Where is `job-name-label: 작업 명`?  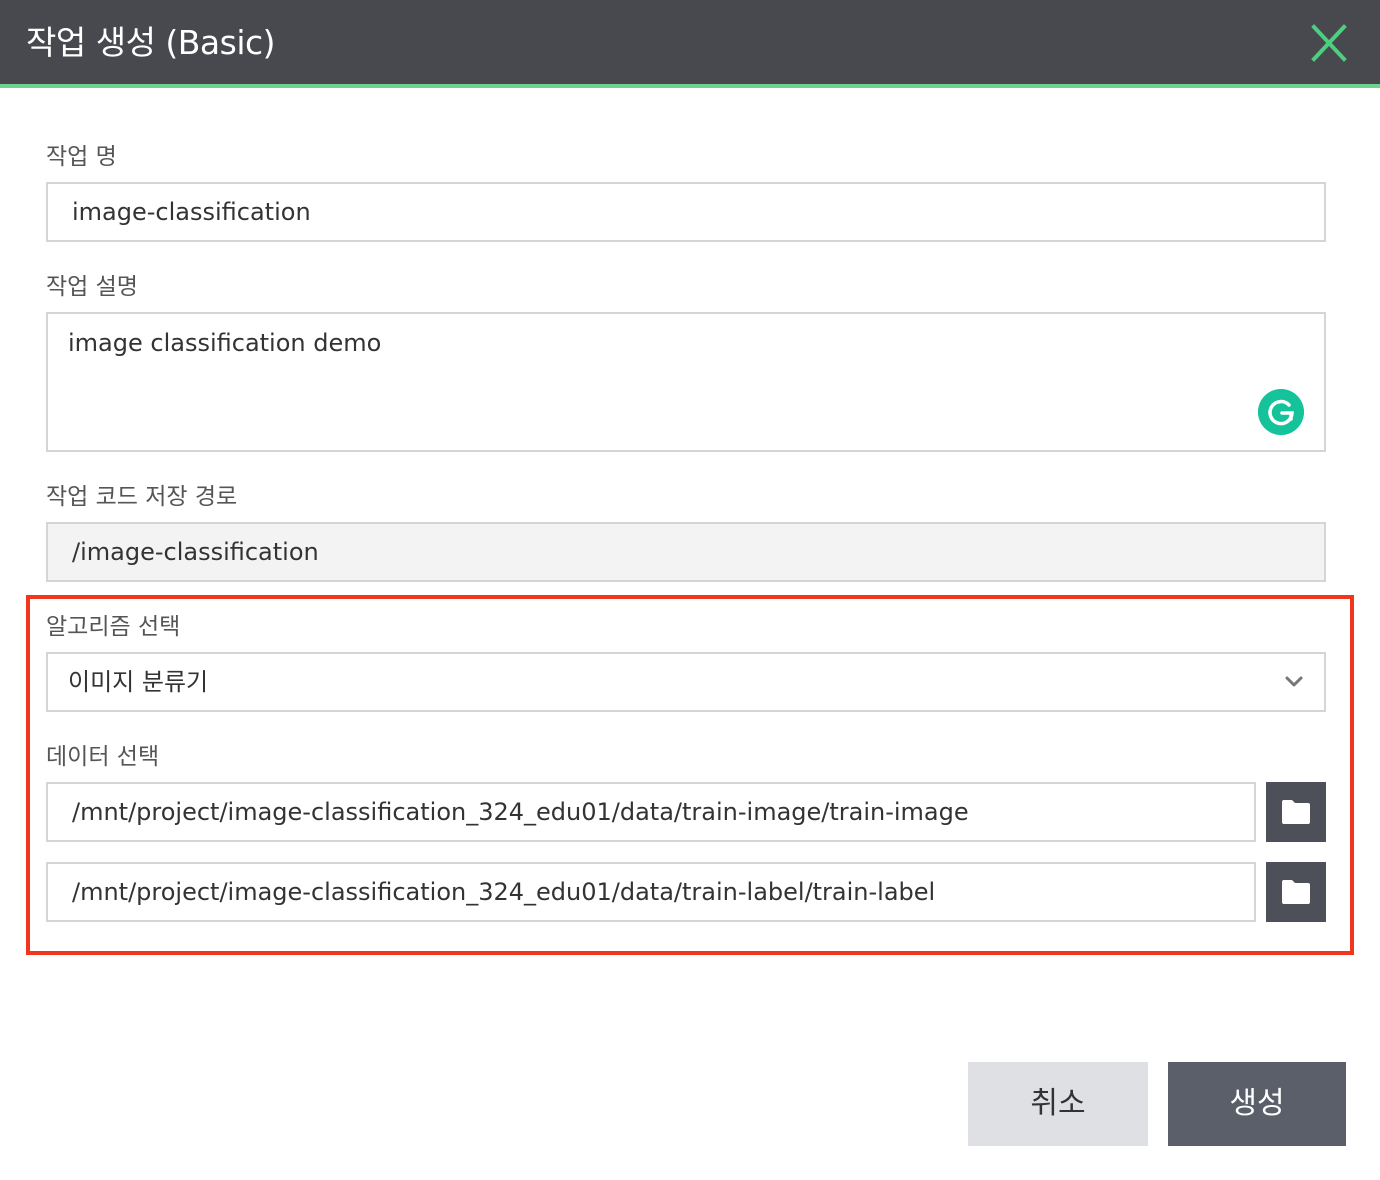 job-name-label: 작업 명 is located at coordinates (81, 157).